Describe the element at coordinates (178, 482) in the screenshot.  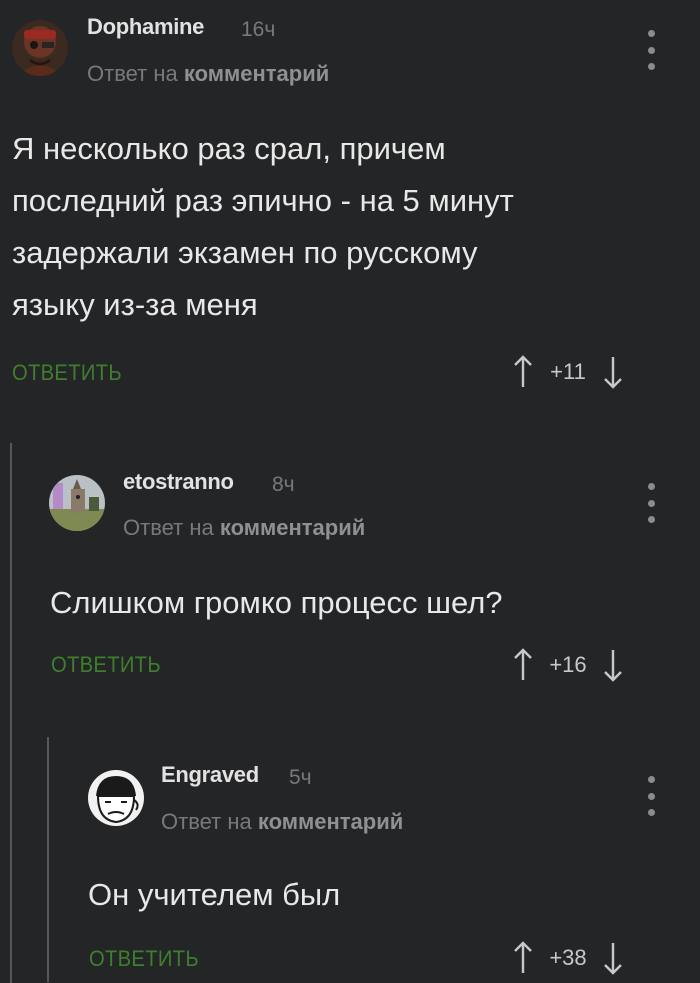
I see `author-name: etostranno` at that location.